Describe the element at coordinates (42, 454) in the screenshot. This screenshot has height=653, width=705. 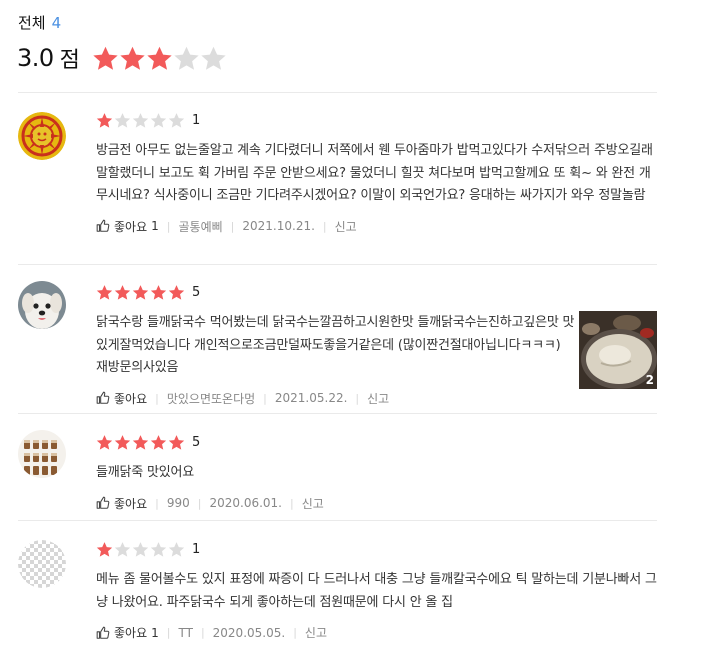
I see `drinks-avatar` at that location.